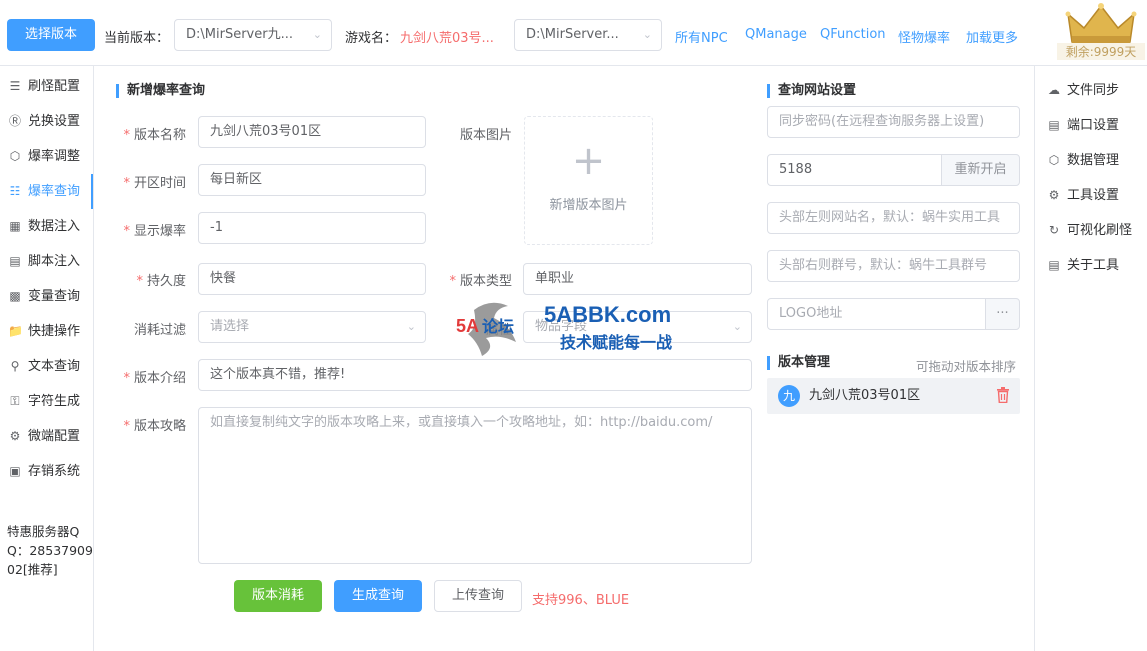 The image size is (1147, 651). What do you see at coordinates (588, 205) in the screenshot?
I see `upload-text: 新增版本图片` at bounding box center [588, 205].